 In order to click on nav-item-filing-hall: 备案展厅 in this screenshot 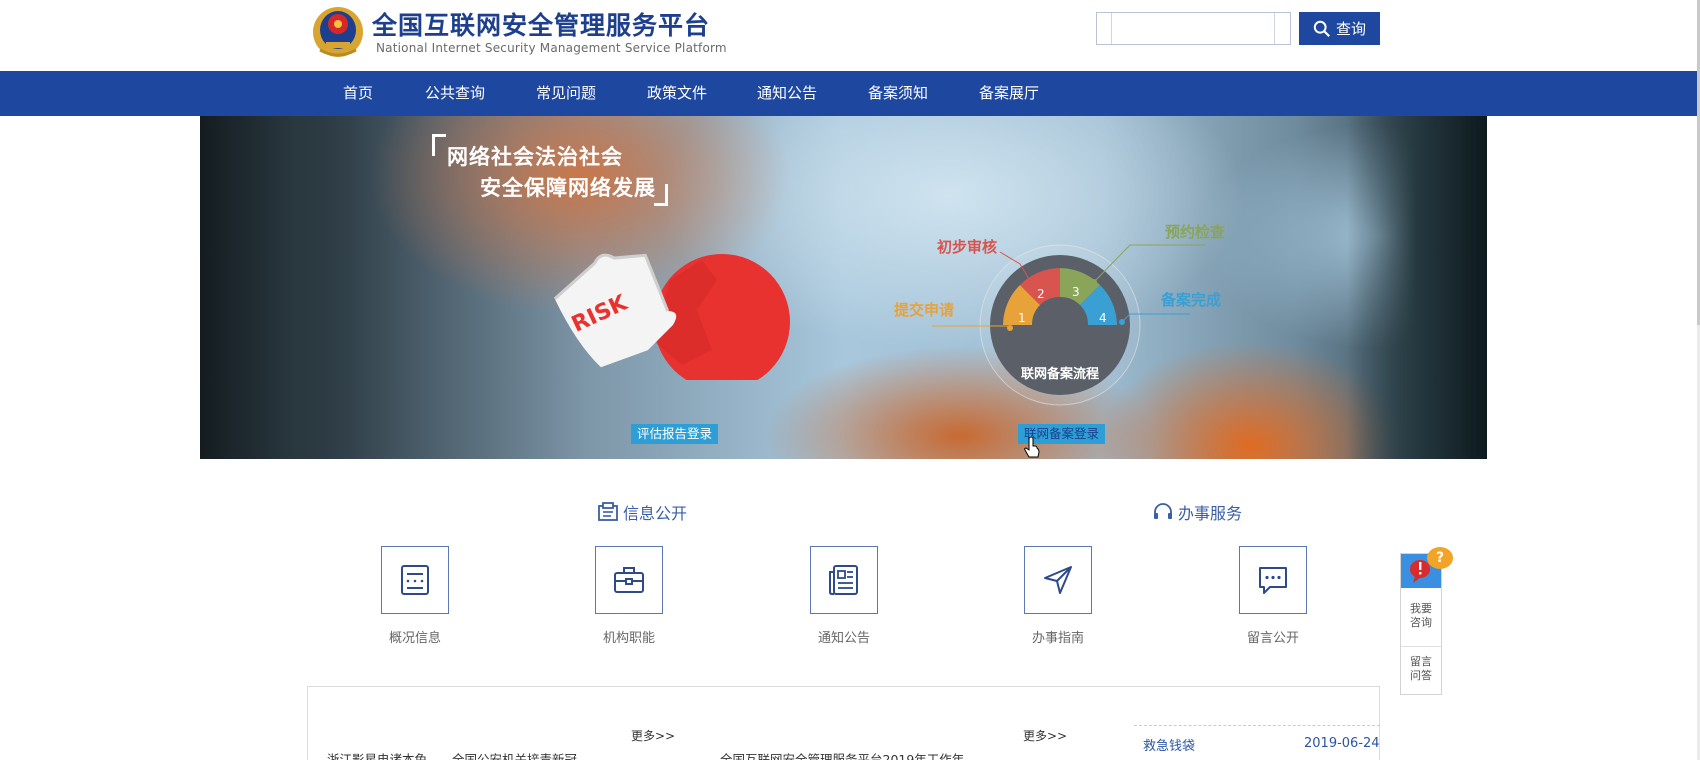, I will do `click(1009, 93)`.